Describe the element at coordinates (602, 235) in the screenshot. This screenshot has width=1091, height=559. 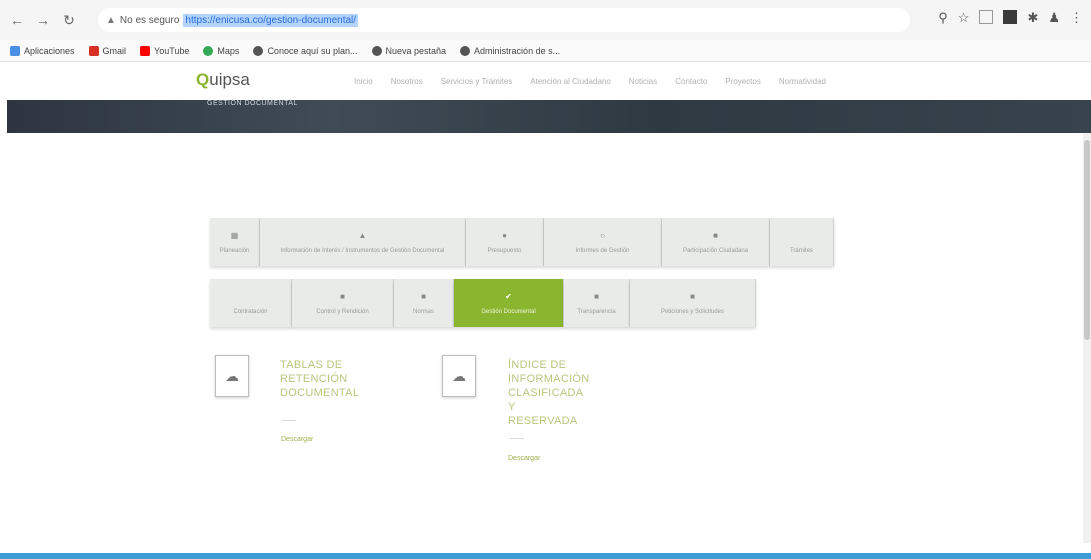
I see `chart-icon: ○` at that location.